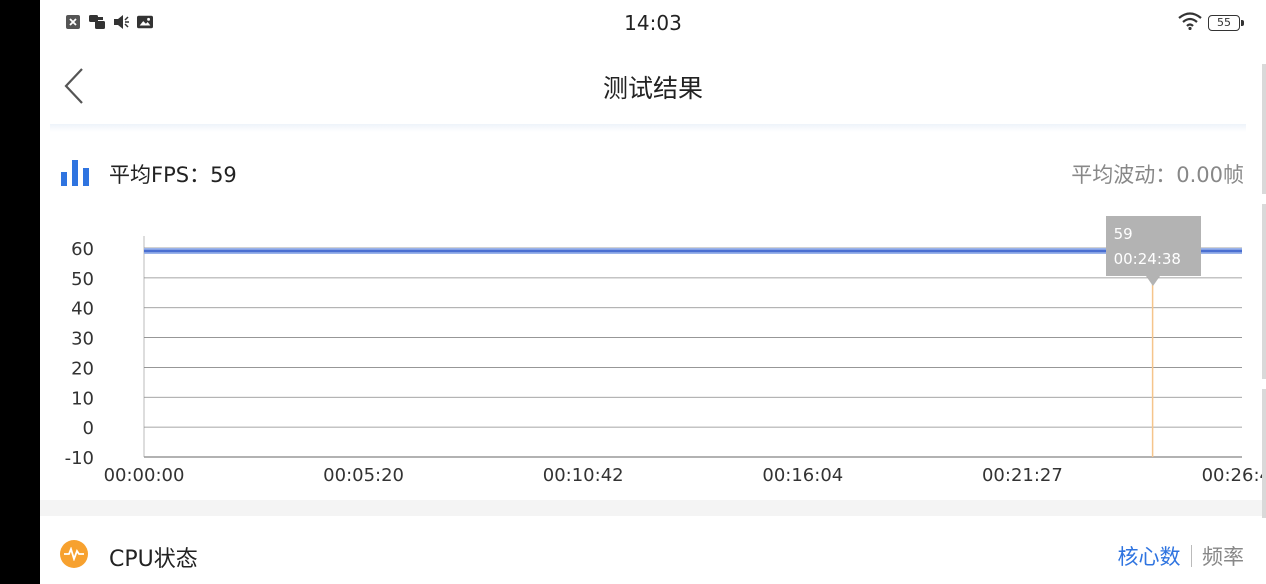  What do you see at coordinates (1234, 475) in the screenshot?
I see `x-tick-label: 00:26:49` at bounding box center [1234, 475].